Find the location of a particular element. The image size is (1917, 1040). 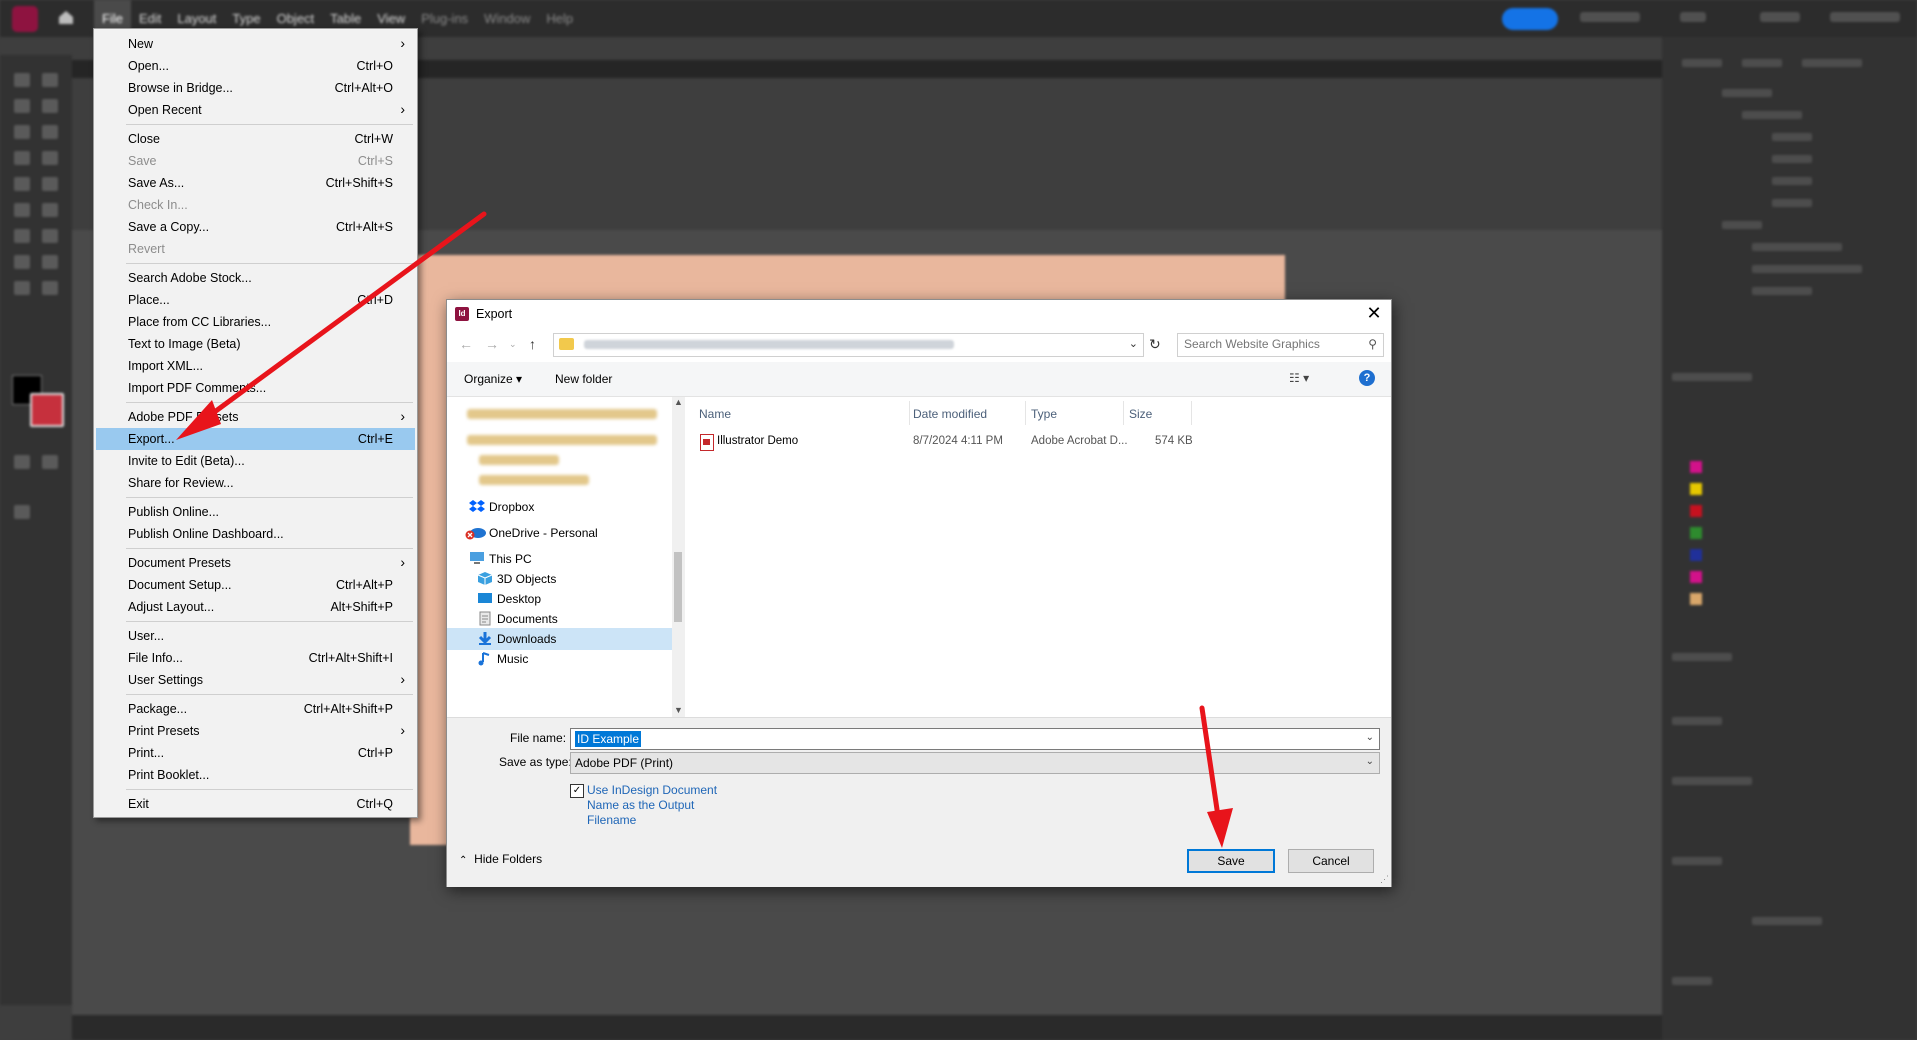

menu-item-exit: Exit Ctrl+Q is located at coordinates (255, 804).